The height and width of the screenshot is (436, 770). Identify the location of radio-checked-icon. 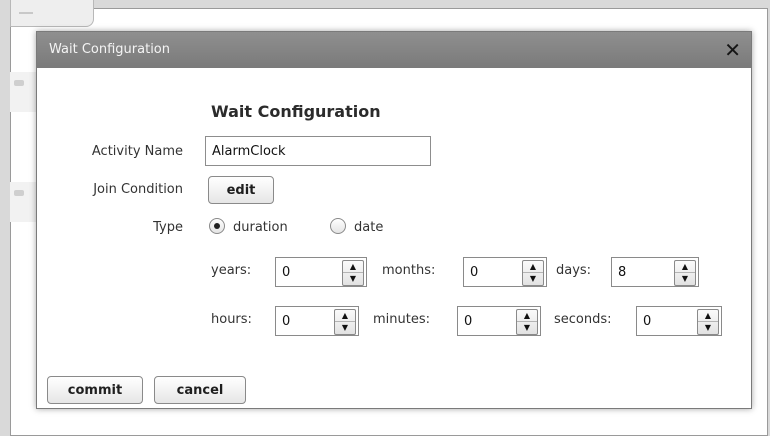
(217, 226).